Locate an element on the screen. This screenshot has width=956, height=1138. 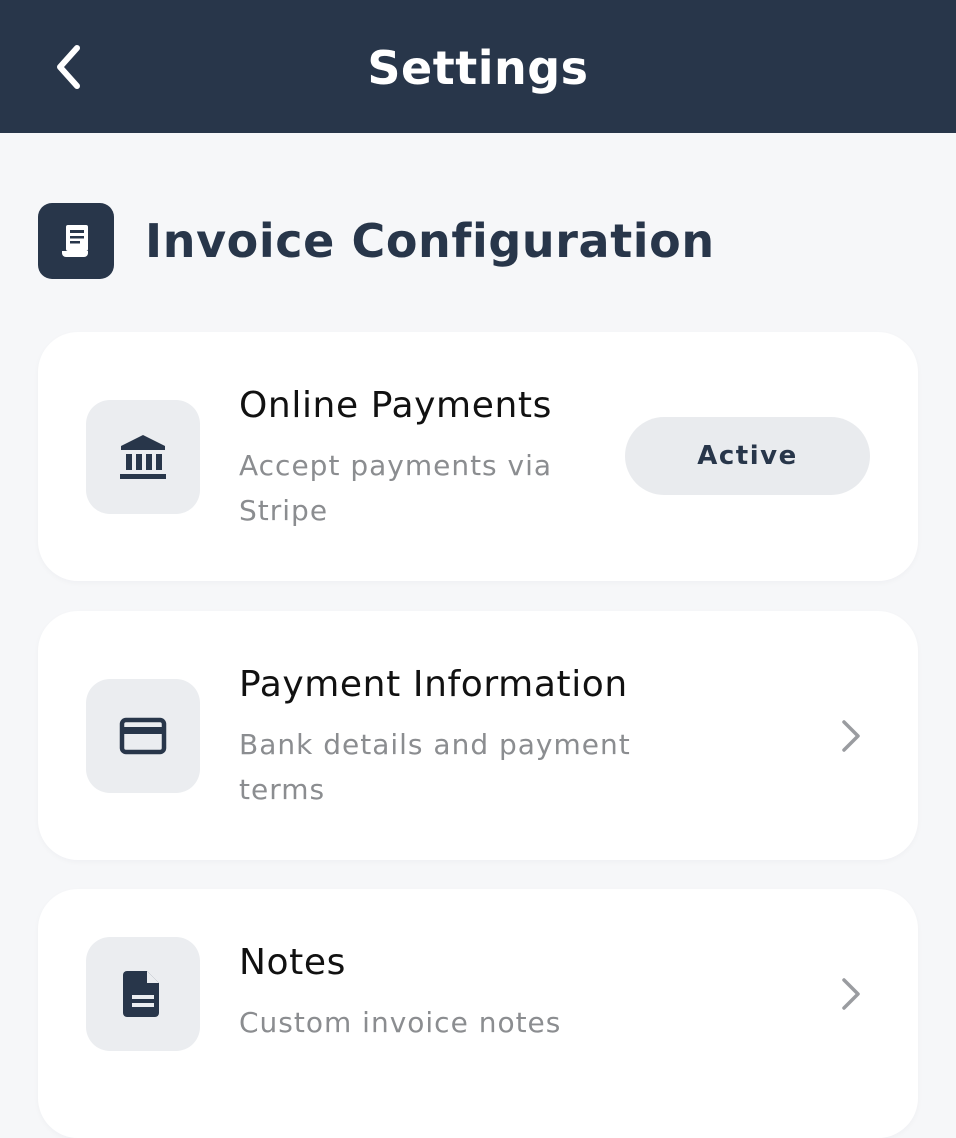
receipt-icon is located at coordinates (76, 241).